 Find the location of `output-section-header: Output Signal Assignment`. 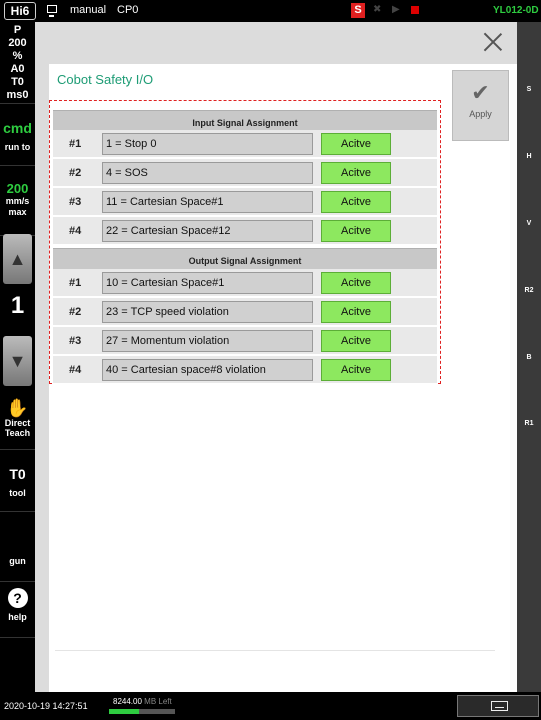

output-section-header: Output Signal Assignment is located at coordinates (245, 259).